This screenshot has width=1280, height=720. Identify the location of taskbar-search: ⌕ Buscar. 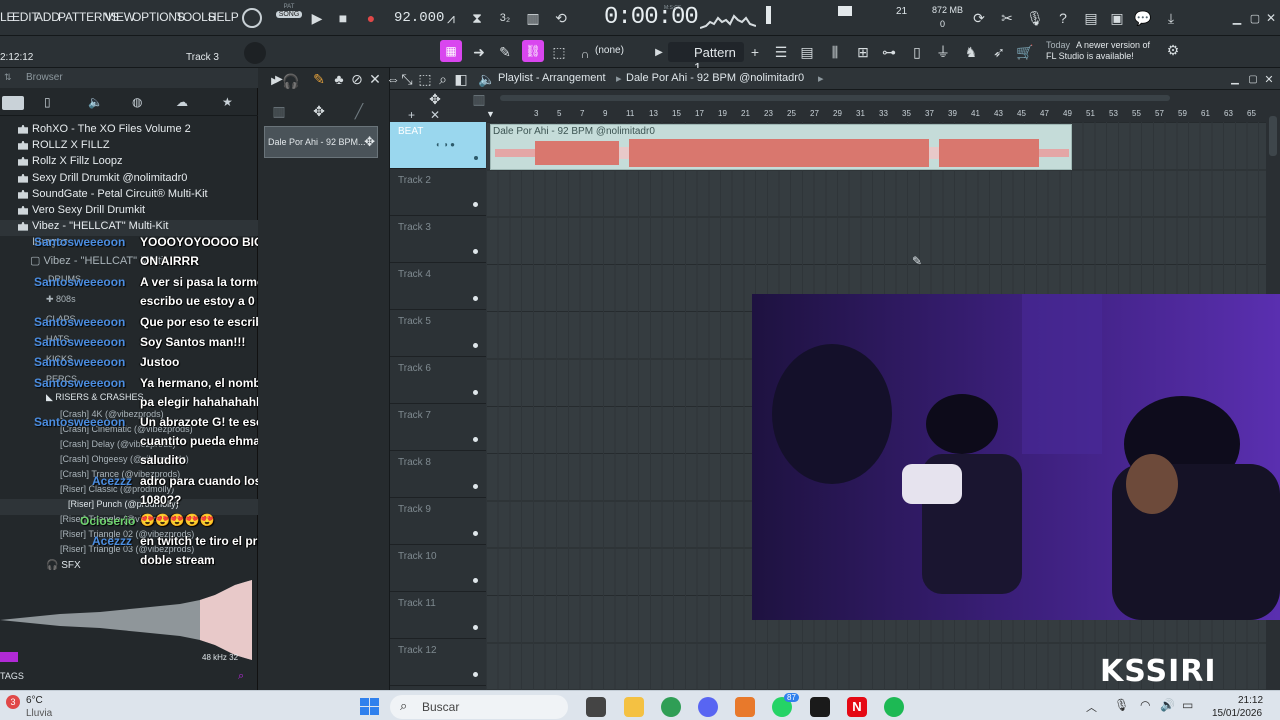
(479, 707).